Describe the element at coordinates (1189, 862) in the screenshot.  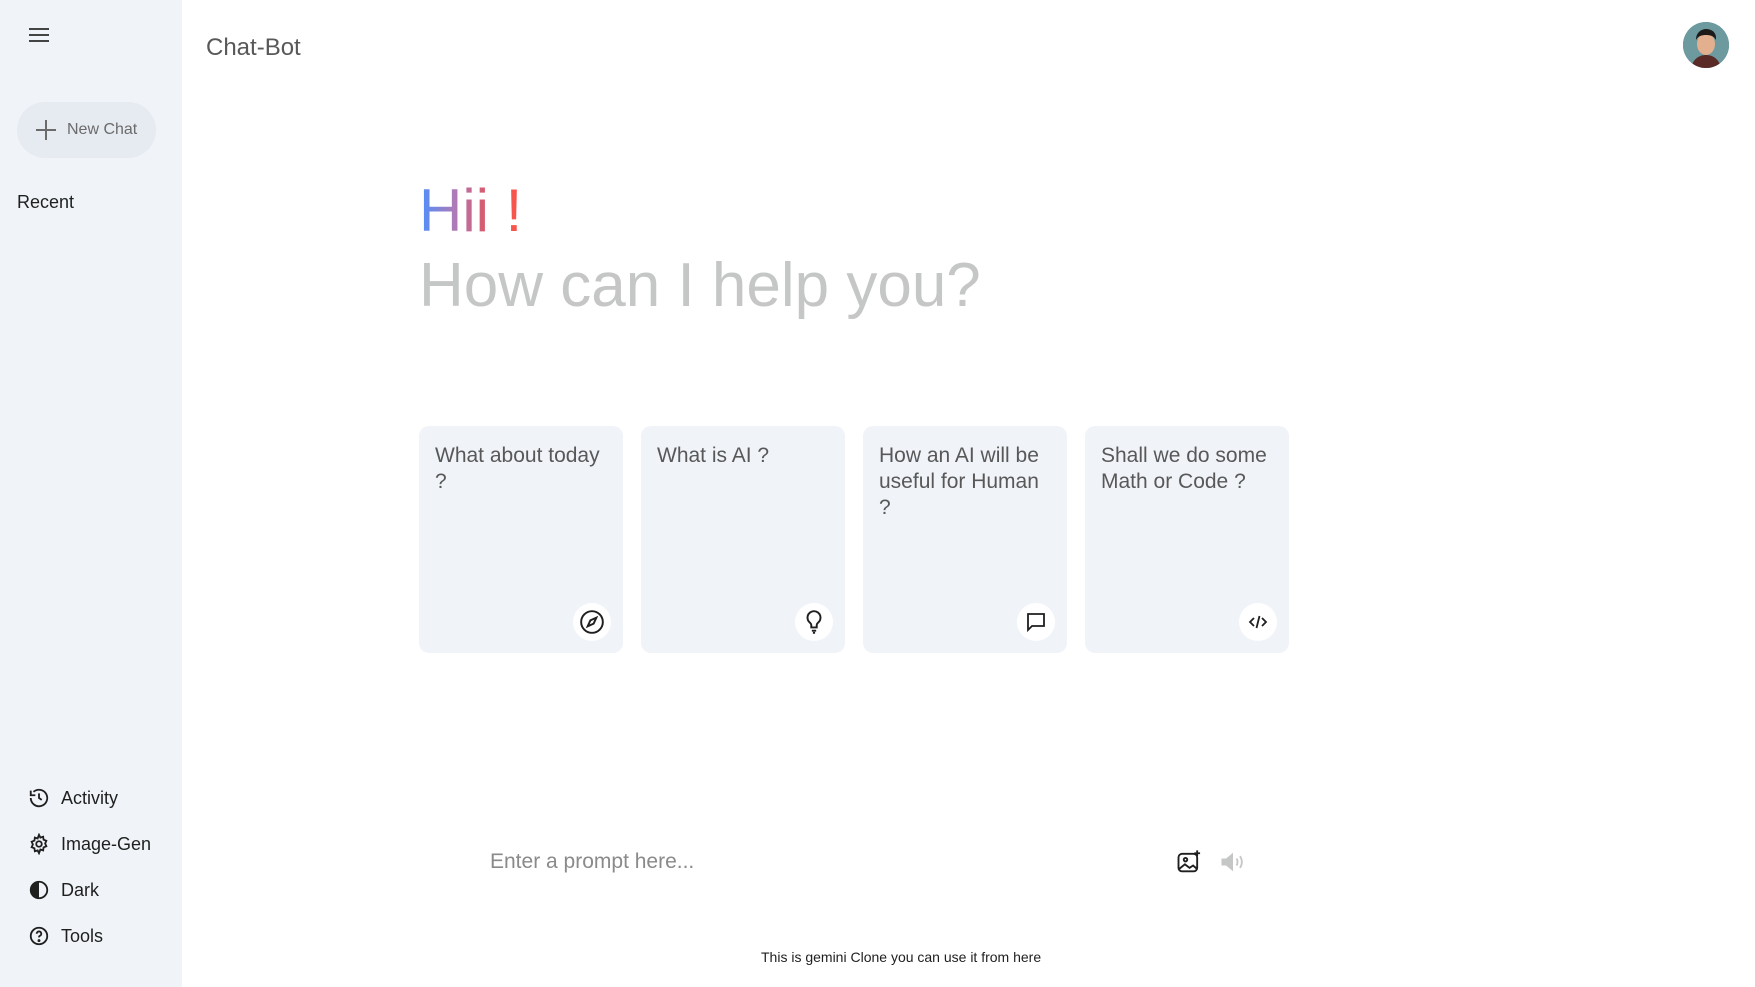
I see `image-upload-icon` at that location.